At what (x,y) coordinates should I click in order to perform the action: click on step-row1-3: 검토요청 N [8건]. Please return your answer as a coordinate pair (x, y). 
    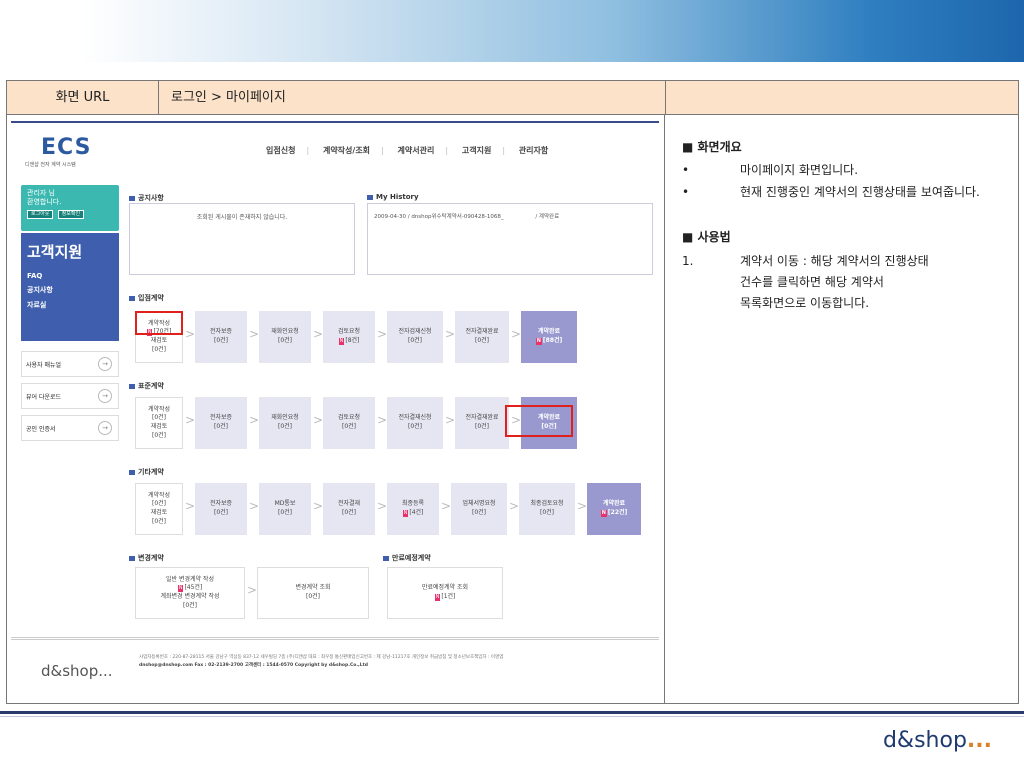
    Looking at the image, I should click on (349, 337).